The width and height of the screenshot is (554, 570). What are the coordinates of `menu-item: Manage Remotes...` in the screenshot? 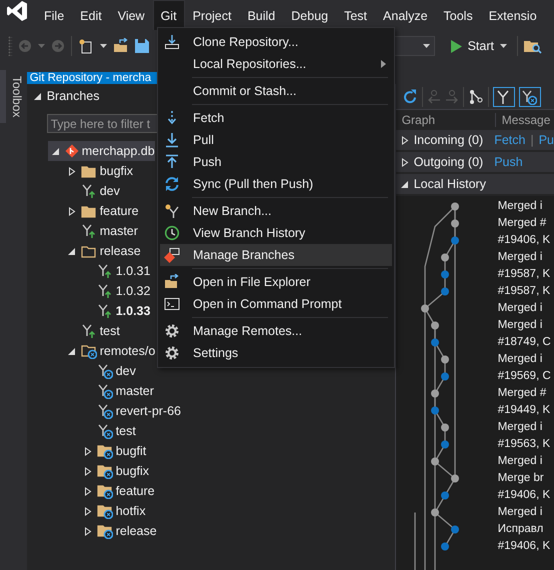 It's located at (276, 331).